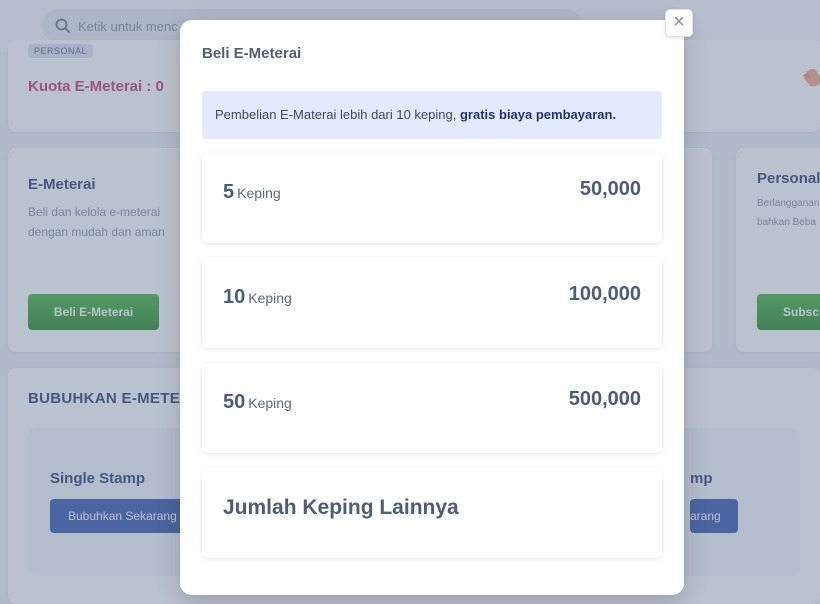  I want to click on option-other-quantity: Jumlah Keping Lainnya, so click(432, 513).